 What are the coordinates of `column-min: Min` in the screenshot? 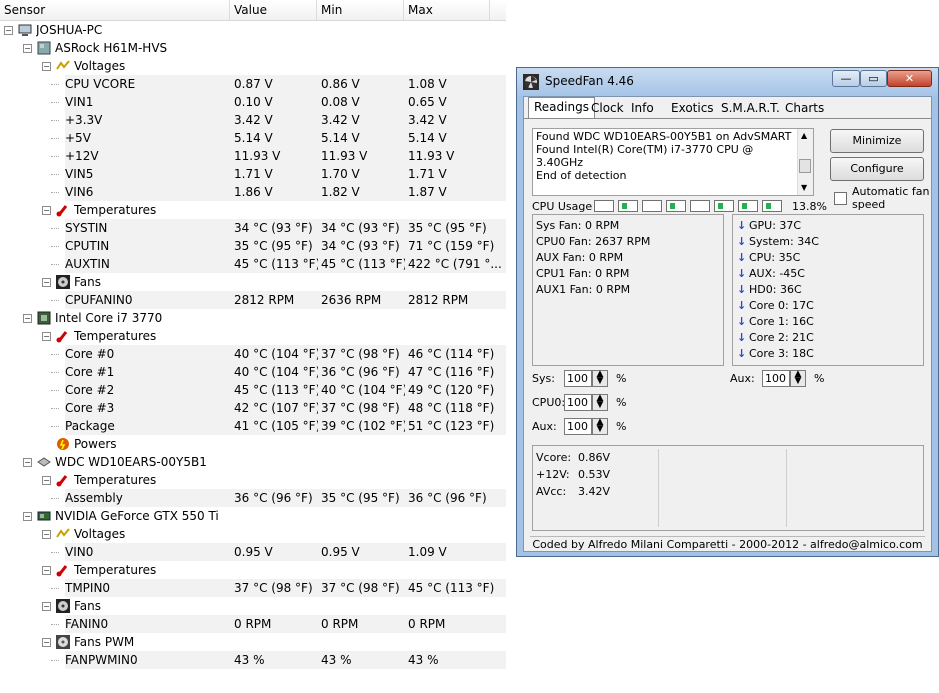 It's located at (360, 10).